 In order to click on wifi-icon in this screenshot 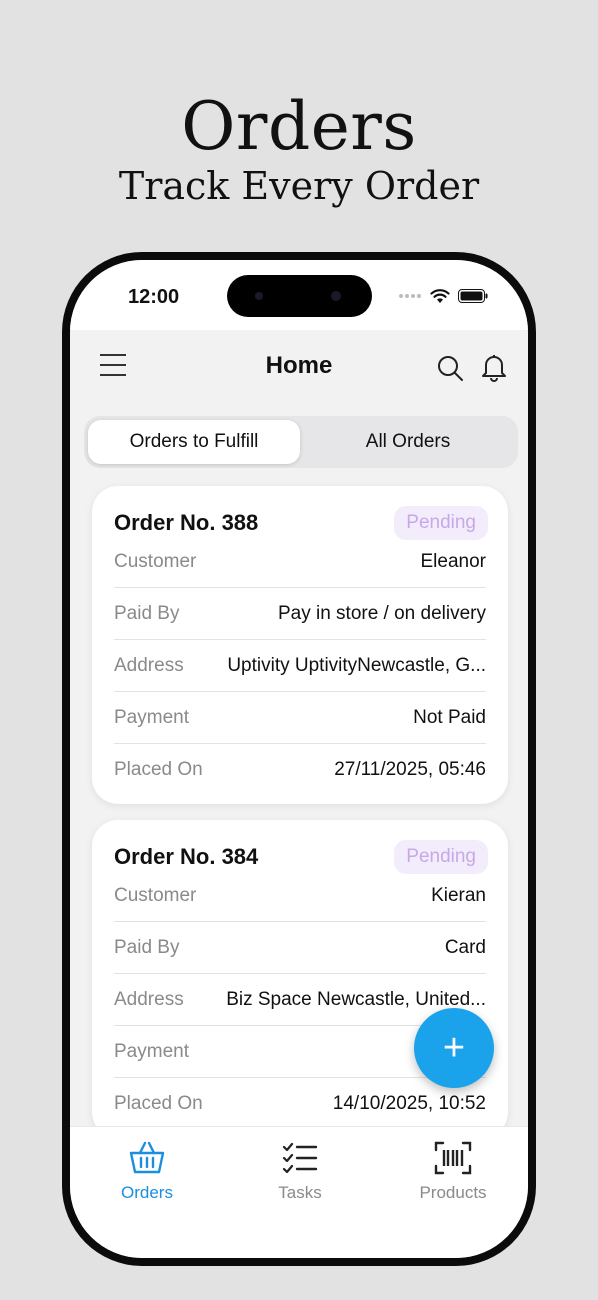, I will do `click(440, 296)`.